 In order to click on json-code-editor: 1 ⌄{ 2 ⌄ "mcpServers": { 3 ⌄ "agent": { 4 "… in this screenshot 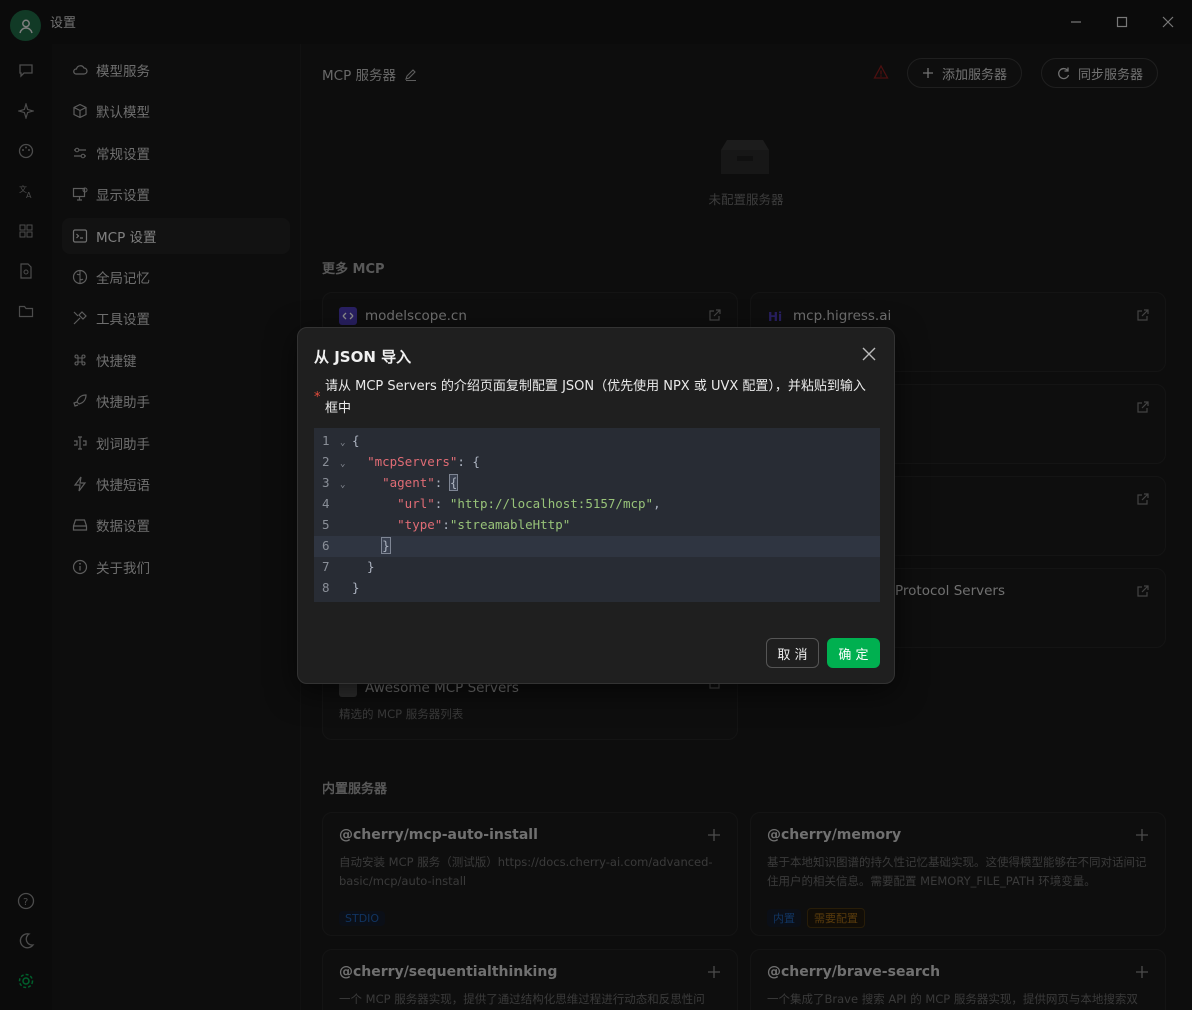, I will do `click(597, 515)`.